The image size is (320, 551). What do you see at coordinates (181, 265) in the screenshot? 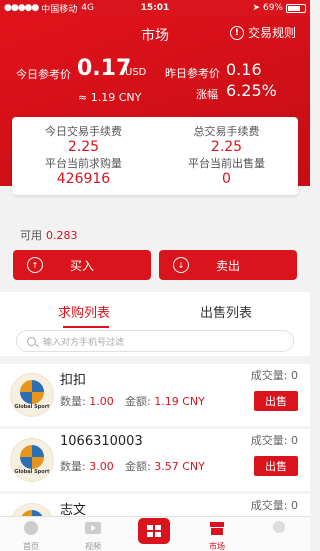
I see `sell-icon: ↓` at bounding box center [181, 265].